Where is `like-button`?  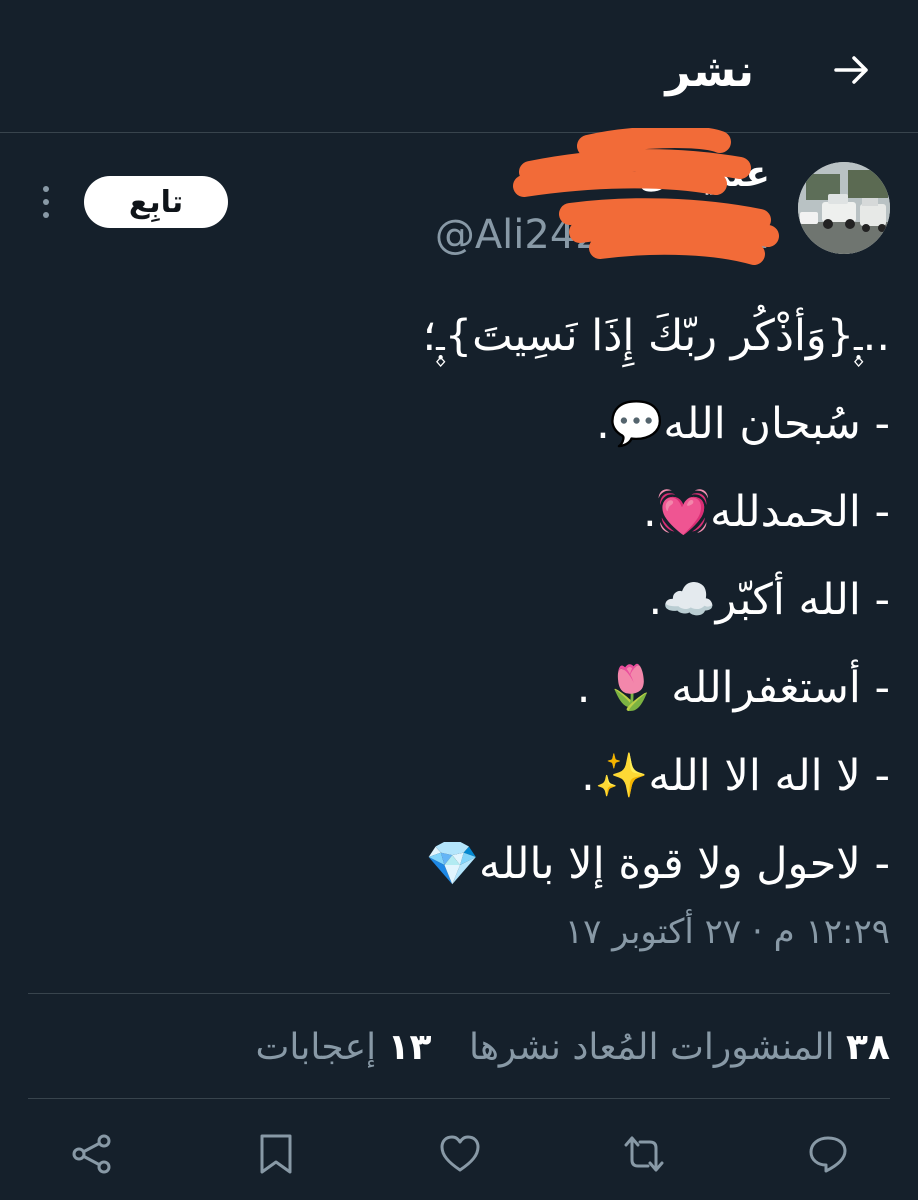 like-button is located at coordinates (460, 1154).